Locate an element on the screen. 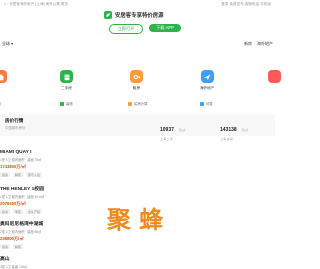 The image size is (320, 269). nav-new-homes: 新房 is located at coordinates (248, 44).